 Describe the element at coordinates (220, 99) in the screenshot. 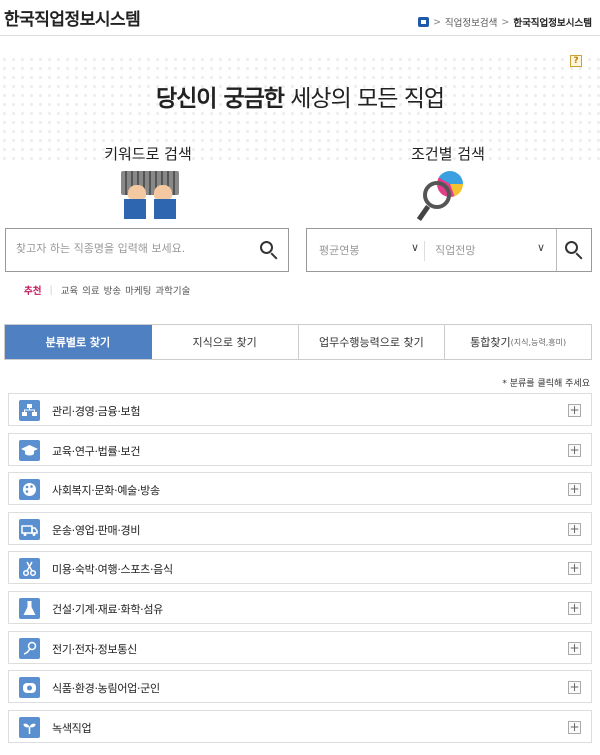

I see `headline-bold: 당신이 궁금한` at that location.